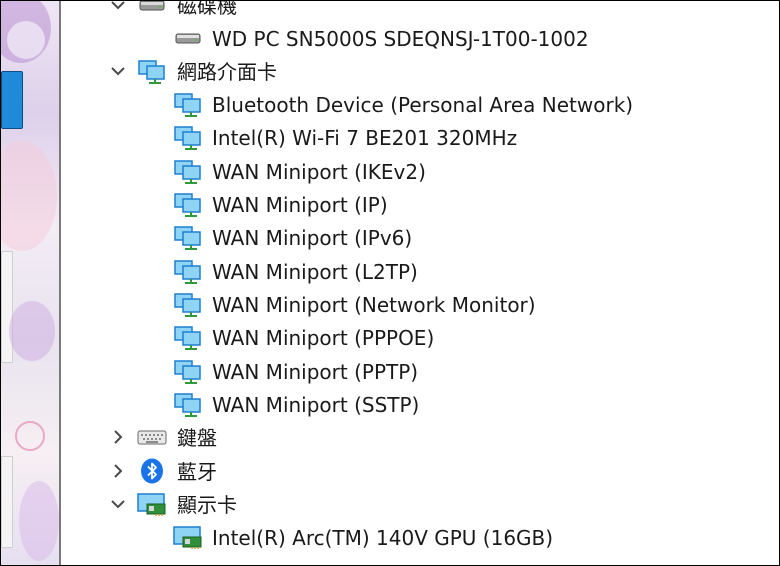  What do you see at coordinates (30, 436) in the screenshot?
I see `wallpaper-swirl` at bounding box center [30, 436].